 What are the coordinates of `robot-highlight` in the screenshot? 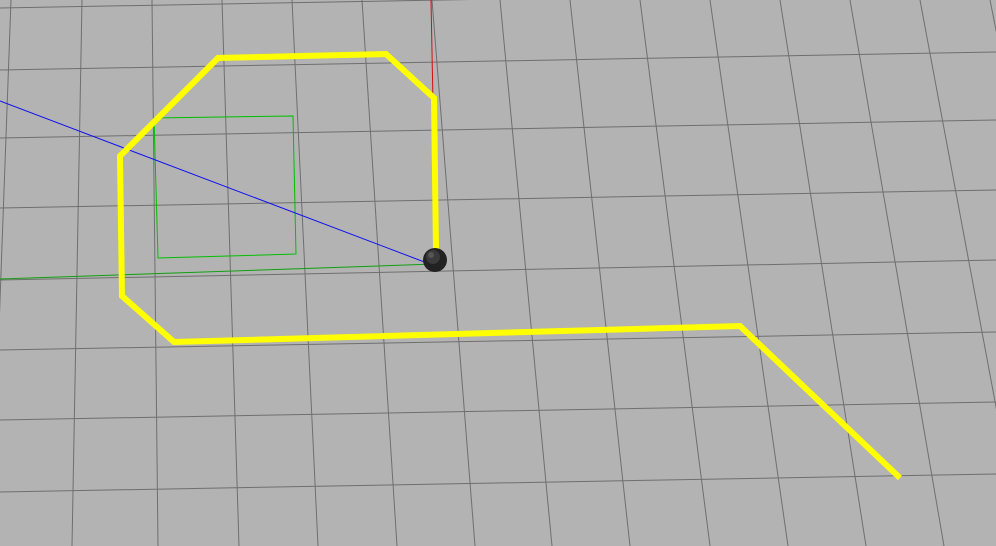 It's located at (431, 255).